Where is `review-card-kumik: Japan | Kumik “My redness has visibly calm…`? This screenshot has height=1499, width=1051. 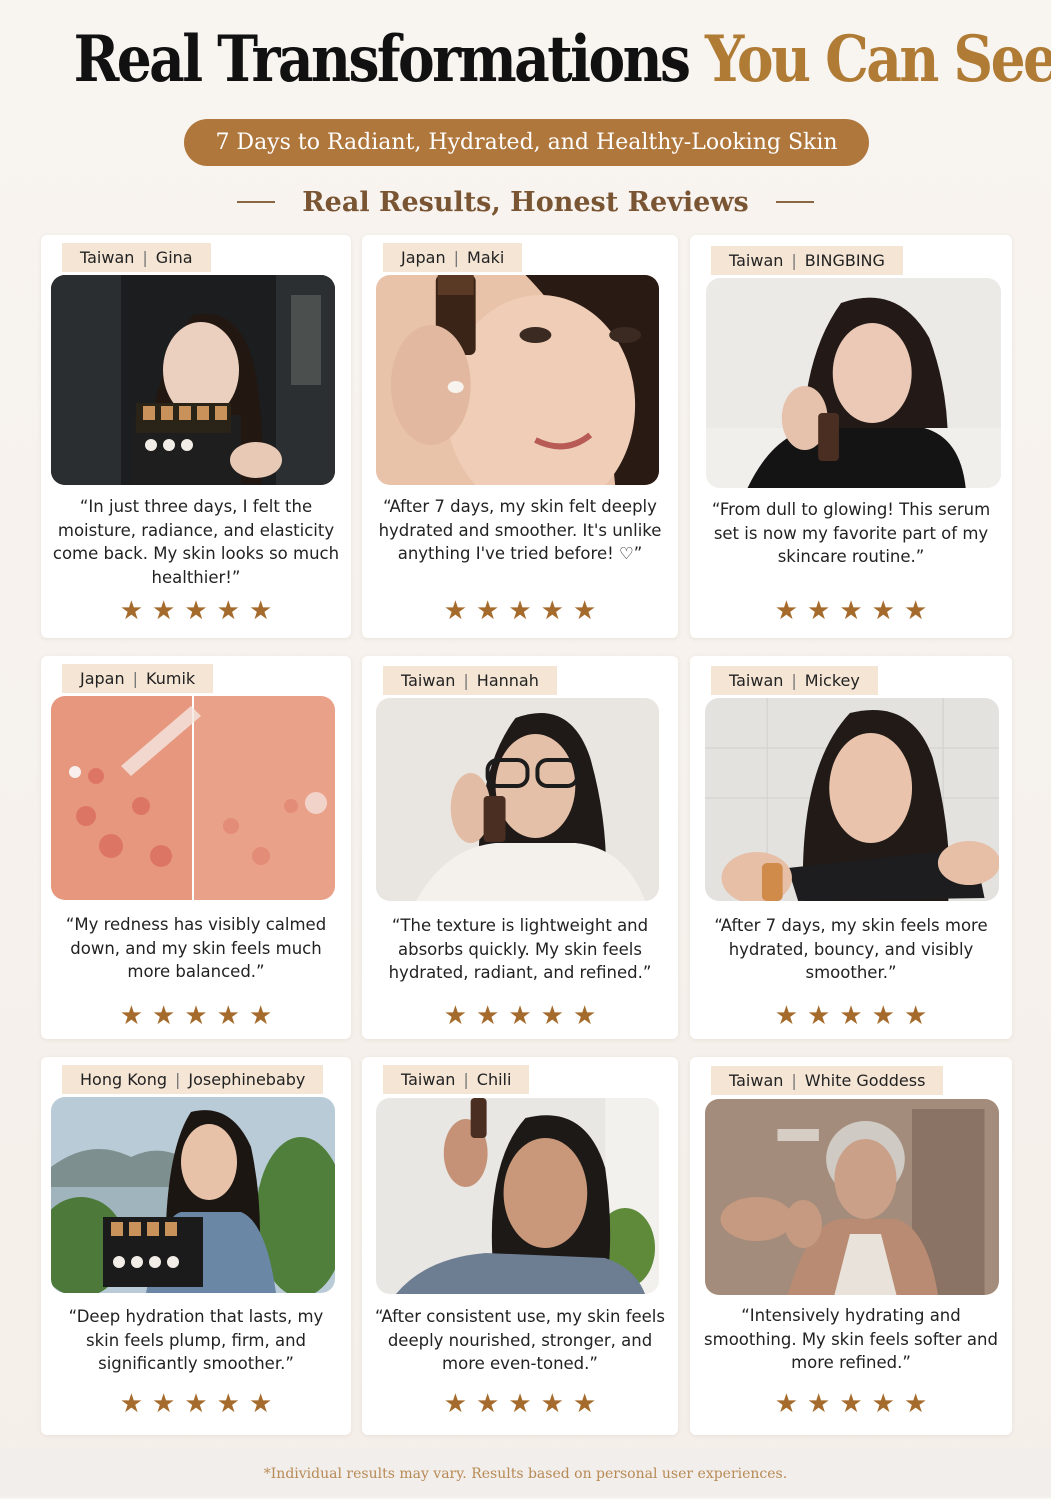 review-card-kumik: Japan | Kumik “My redness has visibly calm… is located at coordinates (196, 847).